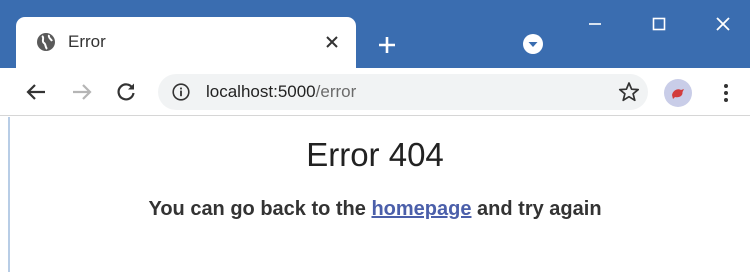  What do you see at coordinates (403, 92) in the screenshot?
I see `address-bar: localhost:5000/error` at bounding box center [403, 92].